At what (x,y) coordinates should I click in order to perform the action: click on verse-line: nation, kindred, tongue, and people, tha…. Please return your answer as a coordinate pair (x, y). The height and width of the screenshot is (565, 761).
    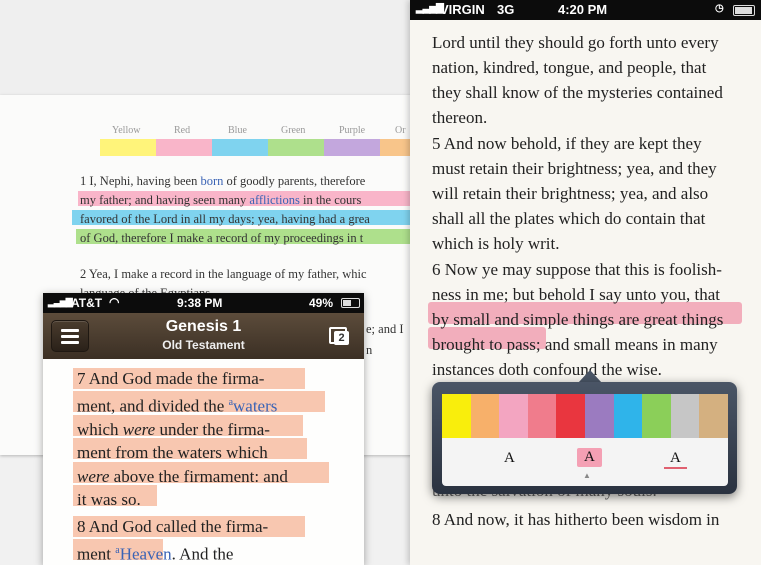
    Looking at the image, I should click on (569, 67).